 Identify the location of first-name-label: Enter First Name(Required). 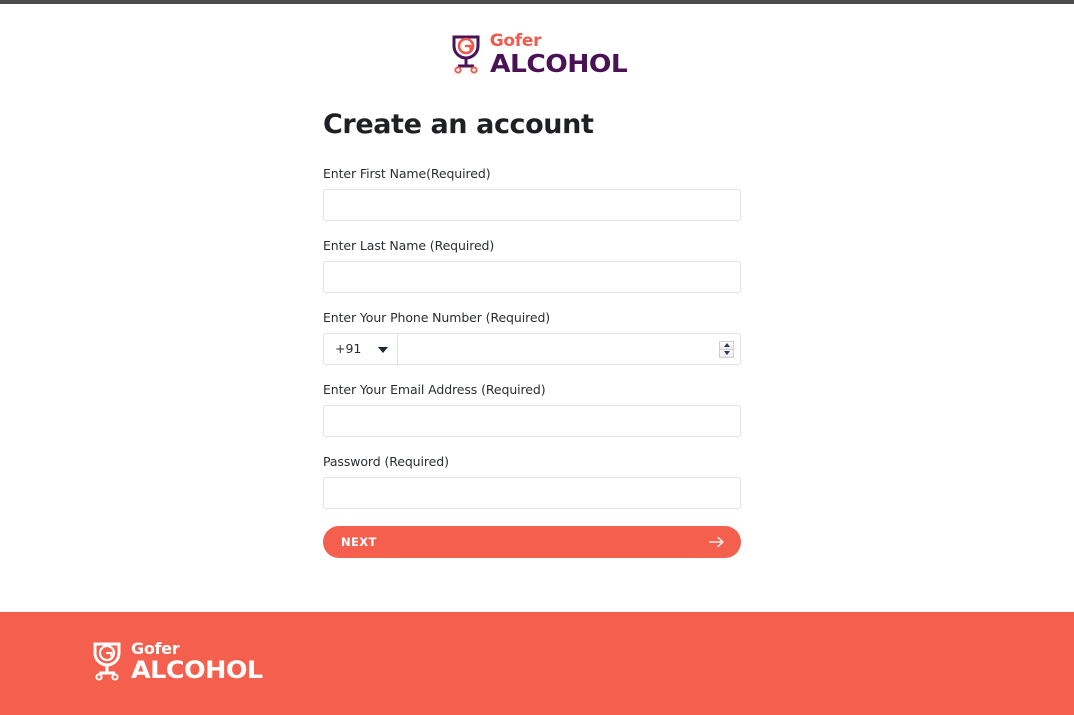
(407, 173).